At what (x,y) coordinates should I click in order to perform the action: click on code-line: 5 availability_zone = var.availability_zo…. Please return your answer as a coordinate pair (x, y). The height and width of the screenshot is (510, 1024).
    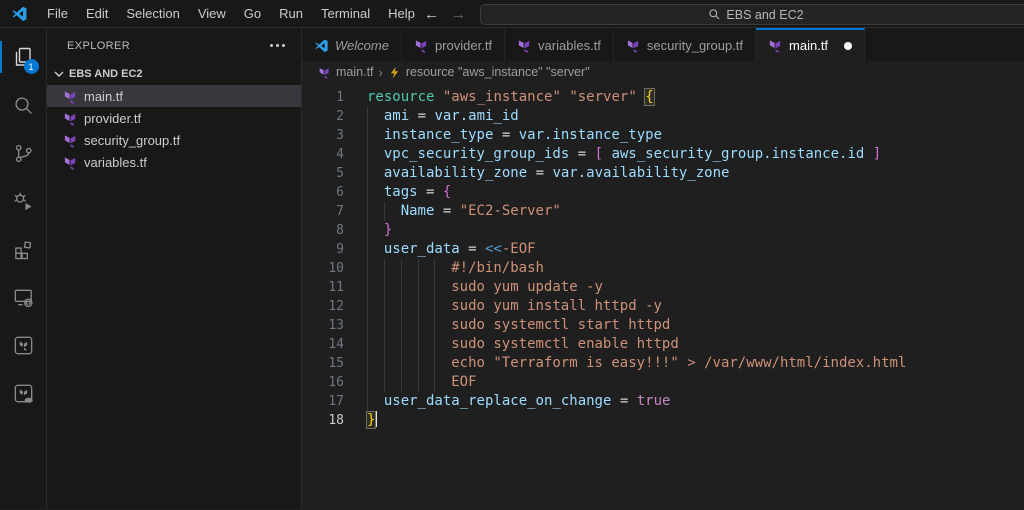
    Looking at the image, I should click on (663, 173).